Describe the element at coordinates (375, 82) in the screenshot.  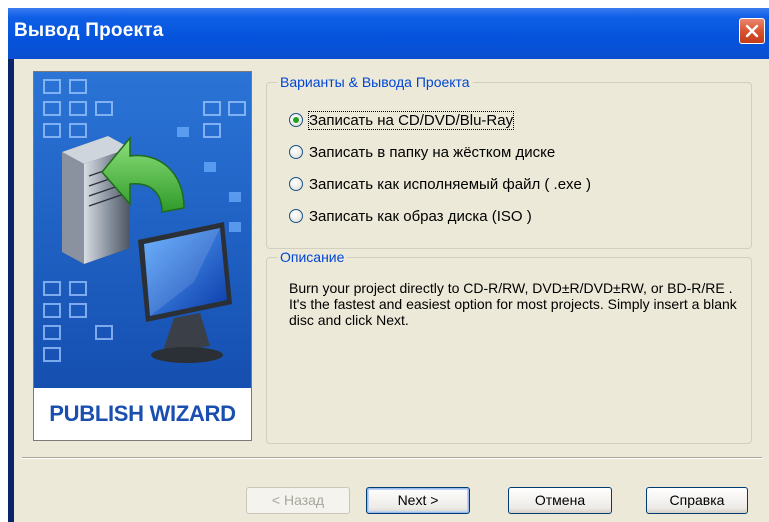
I see `options-group-title: Варианты & Вывода Проекта` at that location.